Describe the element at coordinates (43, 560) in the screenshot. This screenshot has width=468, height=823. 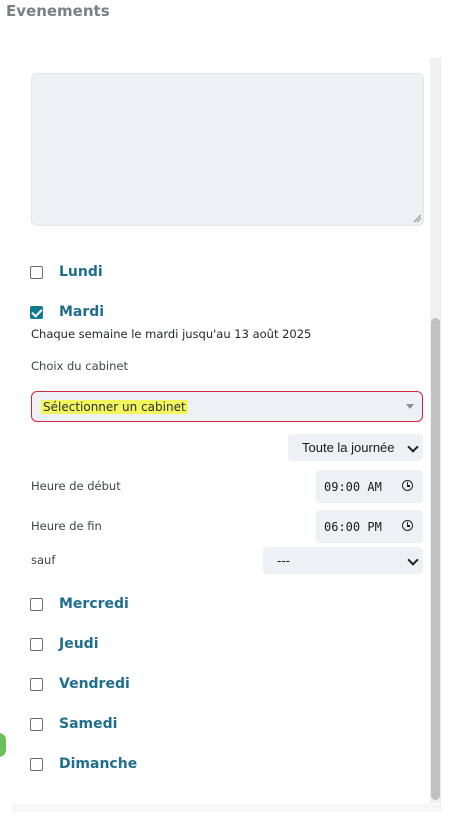
I see `except-label: sauf` at that location.